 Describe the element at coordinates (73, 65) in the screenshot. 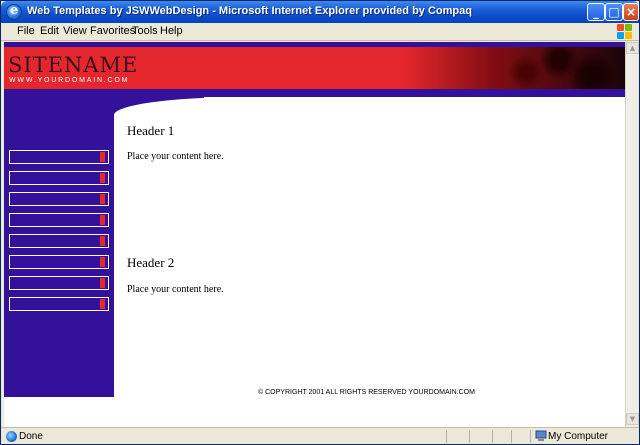

I see `site-name: SITENAME` at that location.